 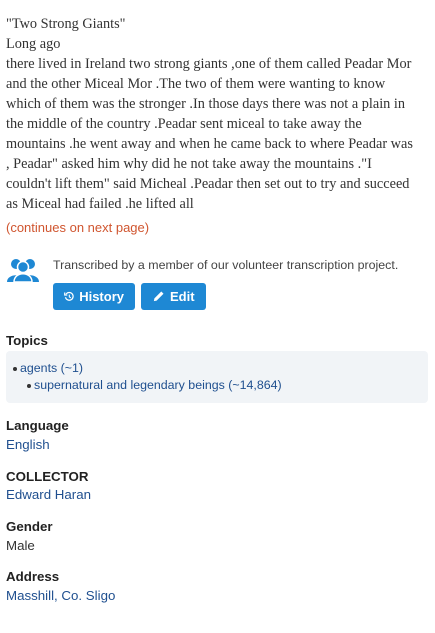 I want to click on history-icon, so click(x=69, y=296).